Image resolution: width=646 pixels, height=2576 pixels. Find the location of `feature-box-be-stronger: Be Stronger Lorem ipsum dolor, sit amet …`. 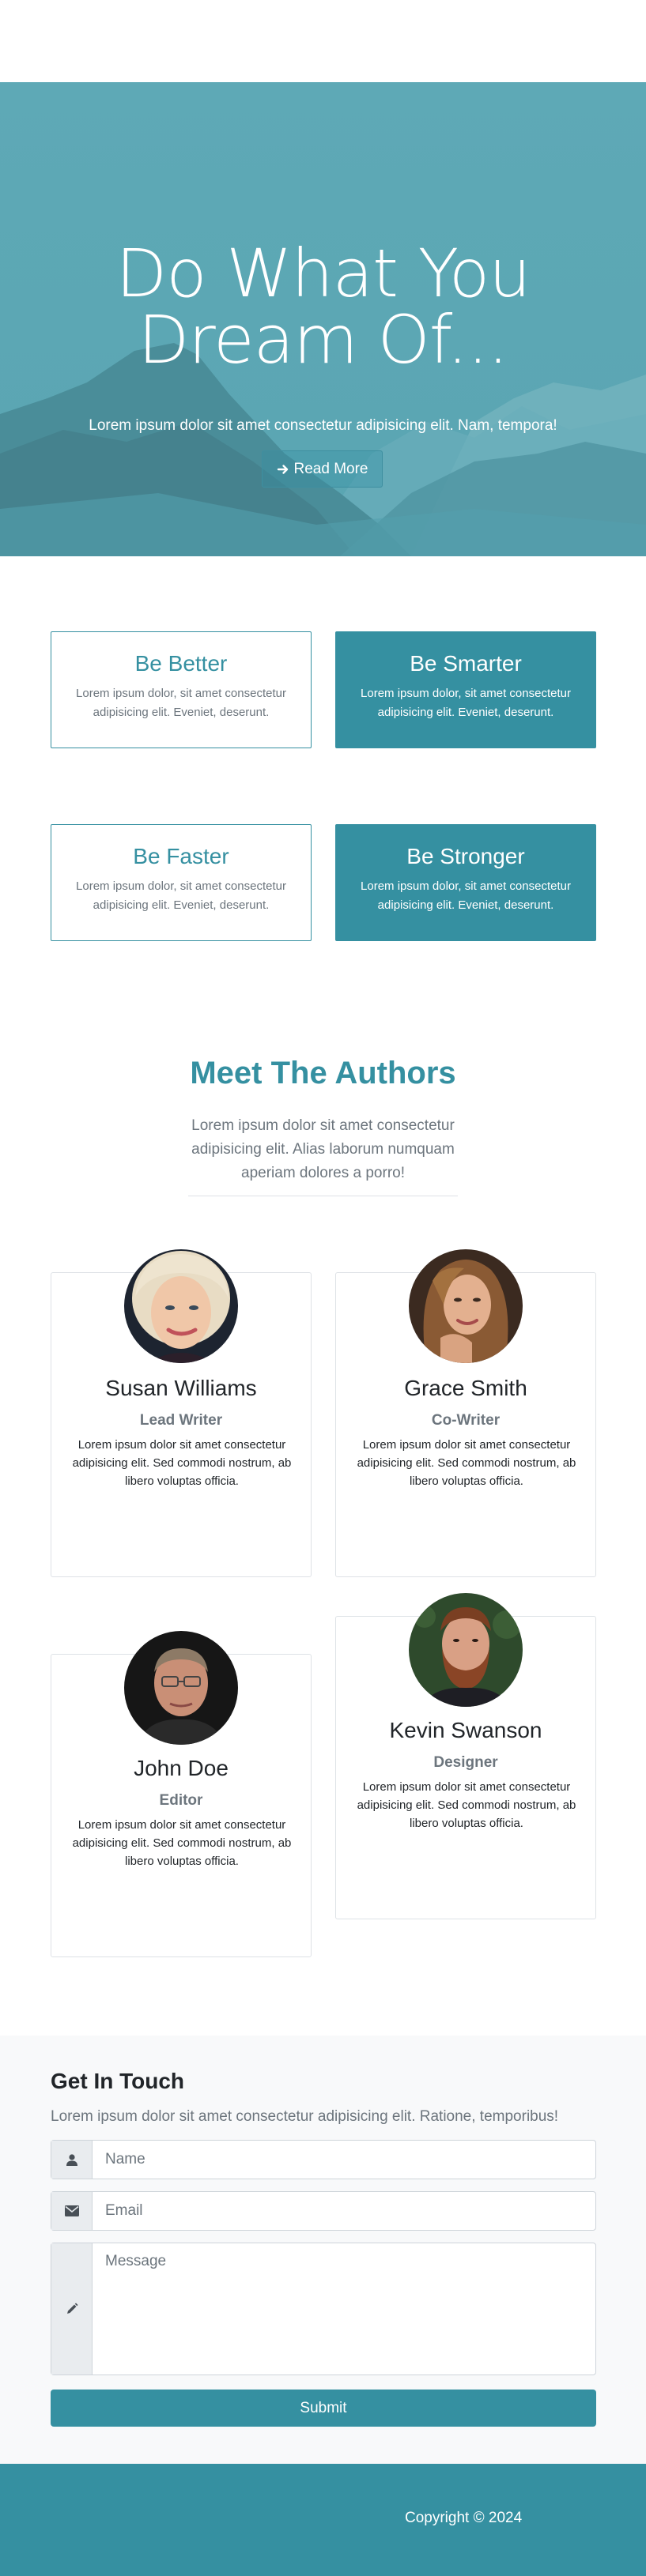

feature-box-be-stronger: Be Stronger Lorem ipsum dolor, sit amet … is located at coordinates (465, 882).